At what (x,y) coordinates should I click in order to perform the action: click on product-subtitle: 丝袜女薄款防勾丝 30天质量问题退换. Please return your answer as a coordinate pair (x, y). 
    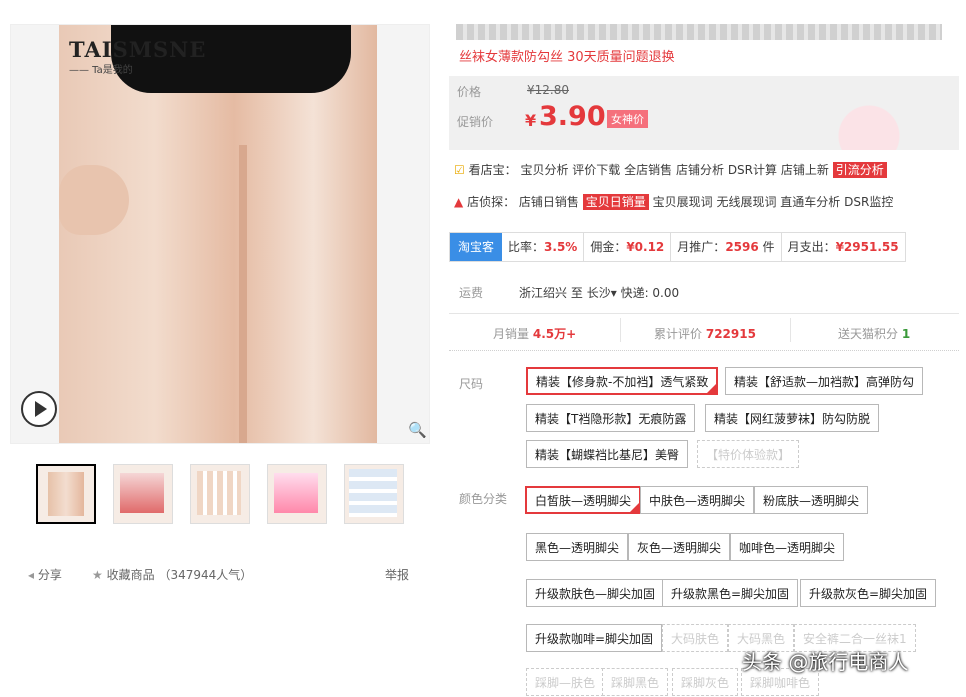
    Looking at the image, I should click on (567, 57).